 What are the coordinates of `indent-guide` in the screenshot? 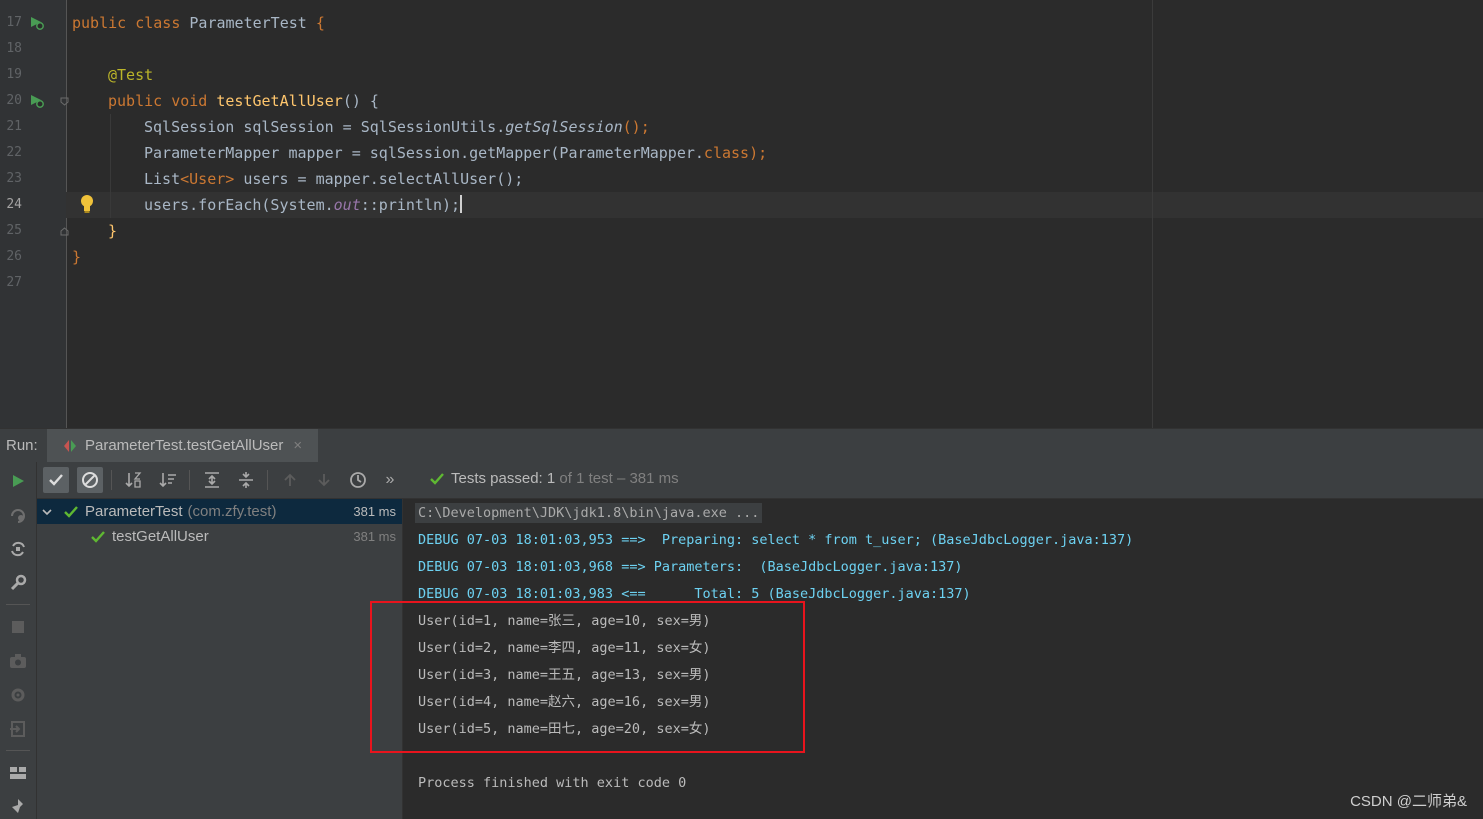 It's located at (110, 166).